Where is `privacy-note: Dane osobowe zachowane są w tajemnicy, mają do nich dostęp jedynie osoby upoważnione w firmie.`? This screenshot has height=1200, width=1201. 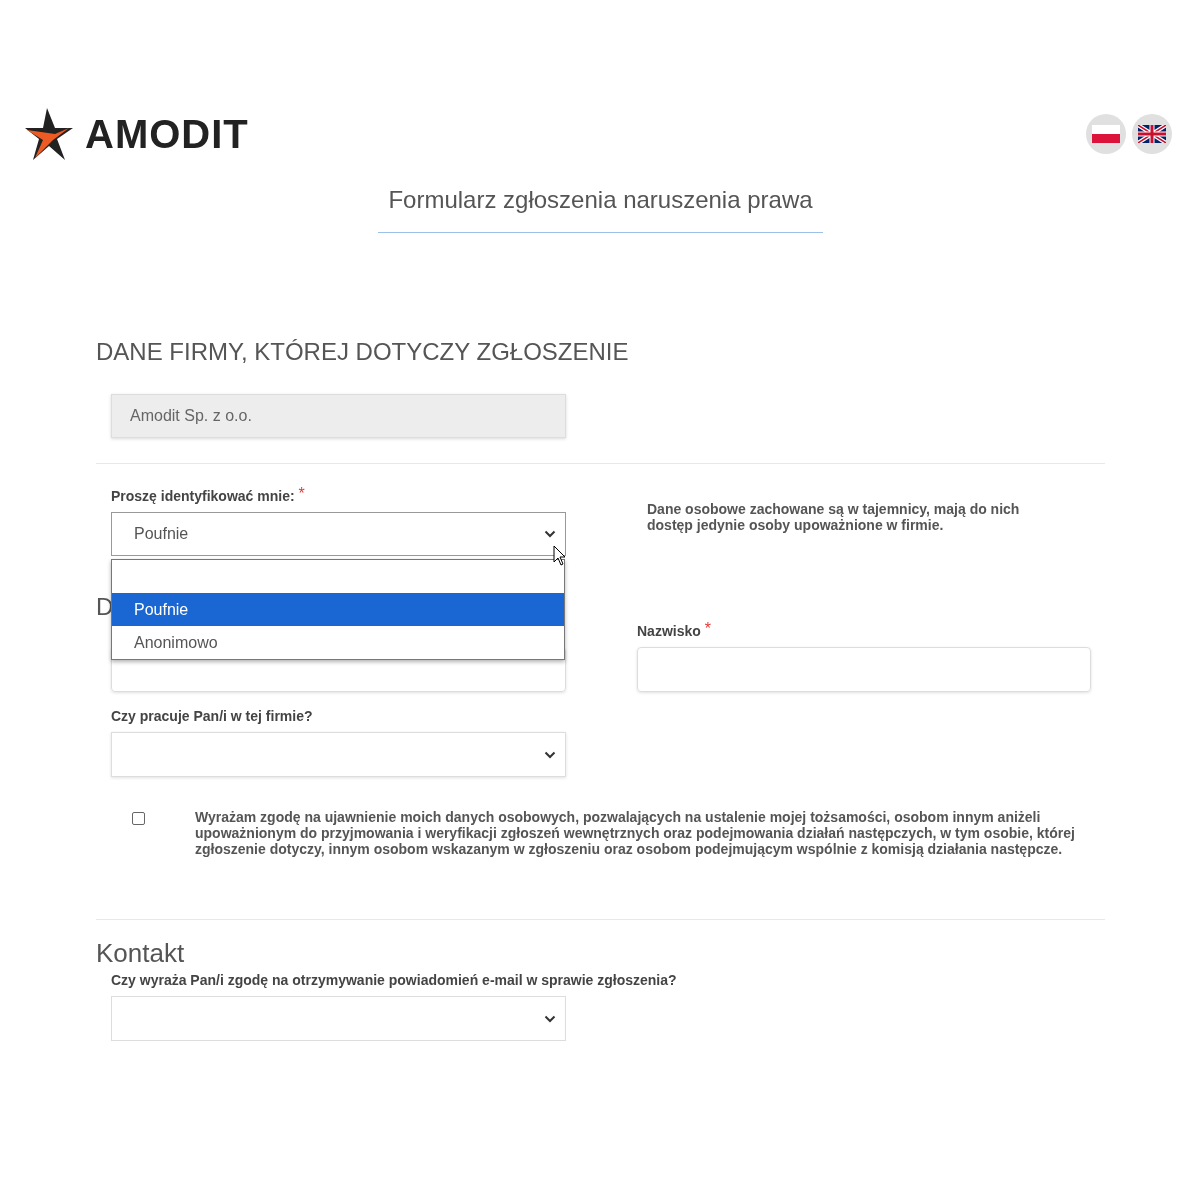 privacy-note: Dane osobowe zachowane są w tajemnicy, mają do nich dostęp jedynie osoby upoważnione w firmie. is located at coordinates (834, 518).